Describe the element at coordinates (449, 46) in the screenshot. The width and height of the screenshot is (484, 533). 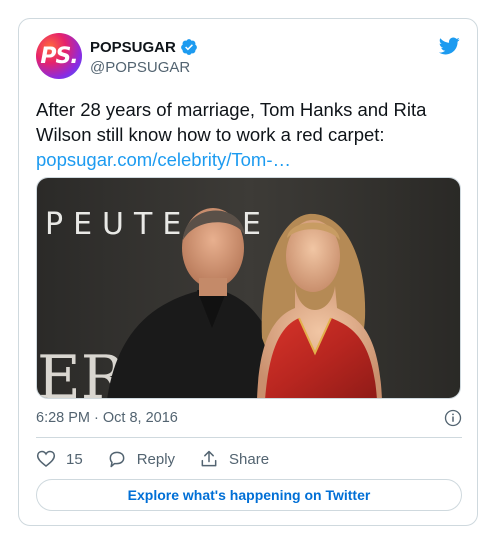
I see `twitter-bird-icon` at that location.